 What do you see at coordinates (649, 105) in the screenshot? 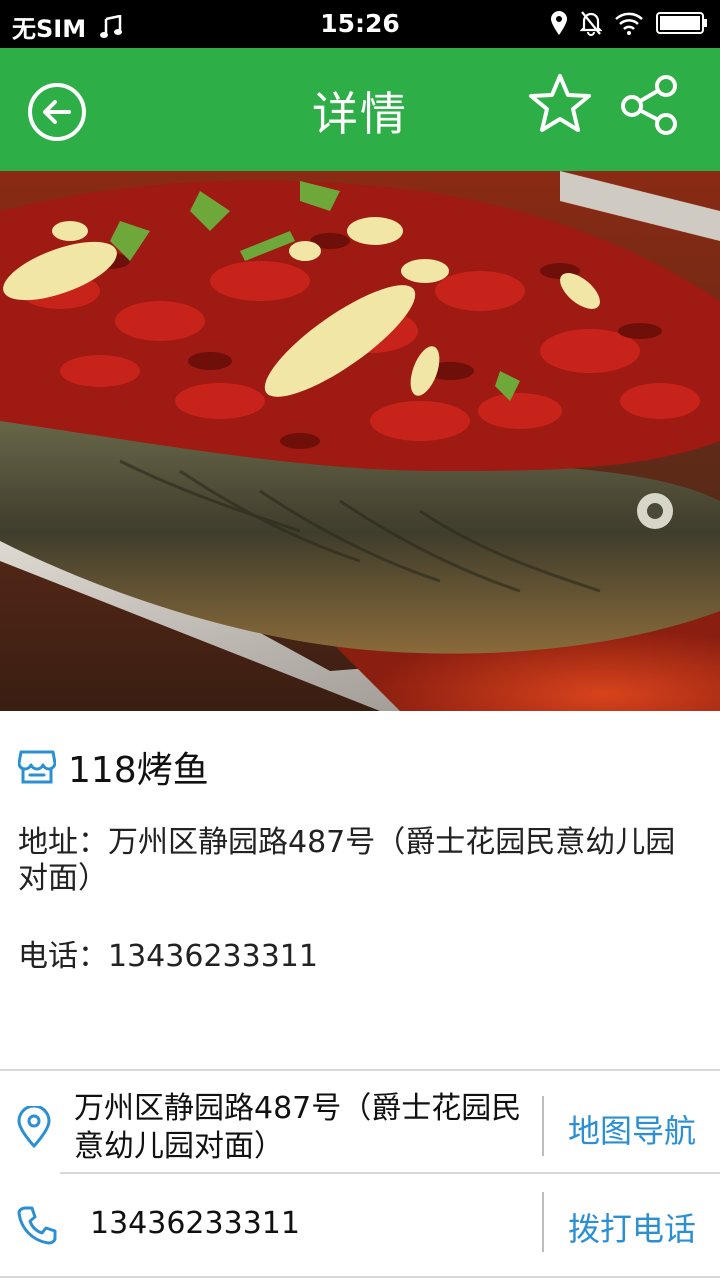
I see `share-icon` at bounding box center [649, 105].